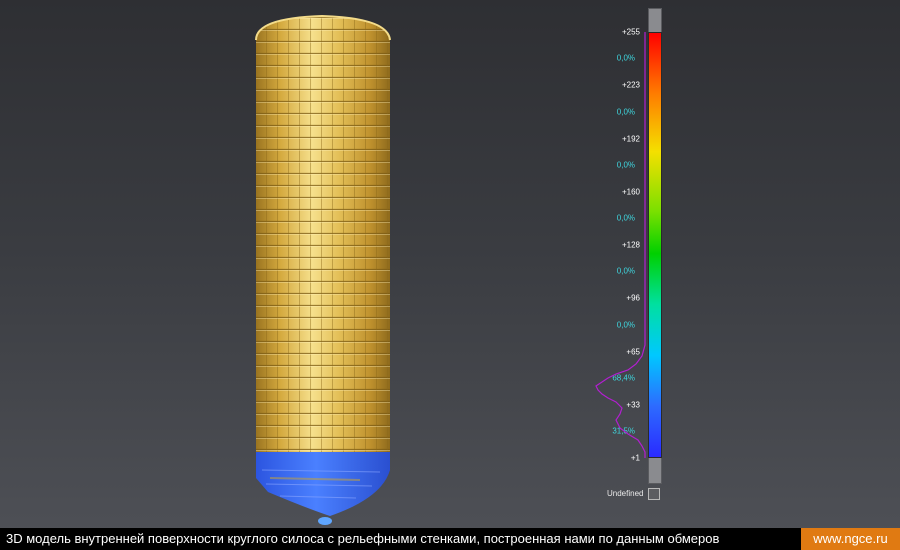 This screenshot has height=550, width=900. What do you see at coordinates (850, 539) in the screenshot?
I see `site-link: www.ngce.ru` at bounding box center [850, 539].